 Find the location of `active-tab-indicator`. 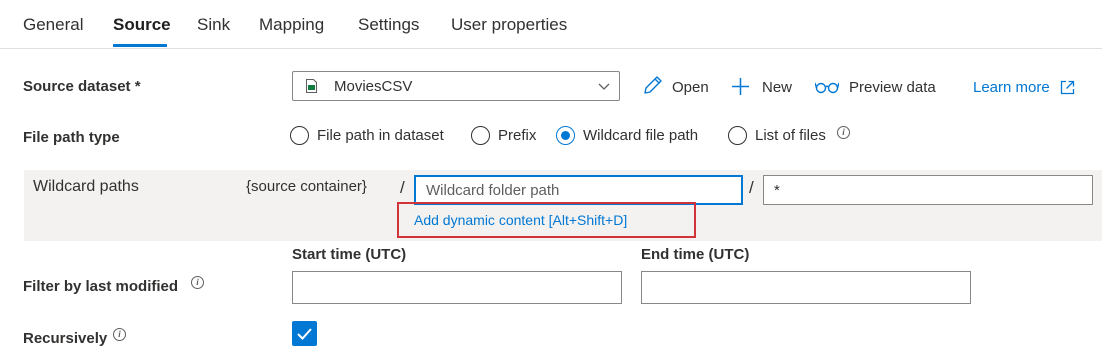

active-tab-indicator is located at coordinates (140, 45).